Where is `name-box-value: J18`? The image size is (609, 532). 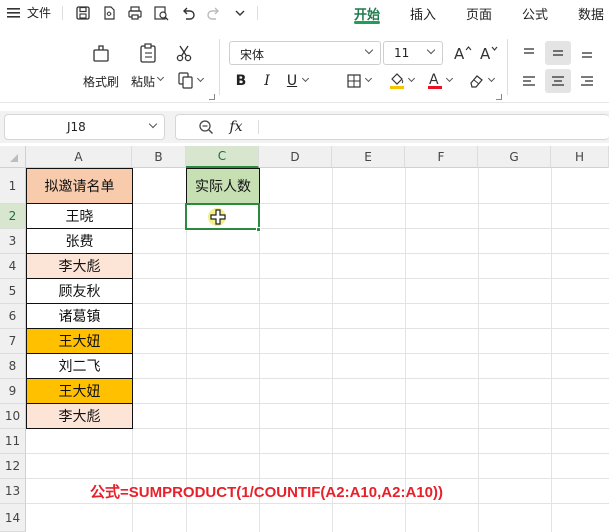
name-box-value: J18 is located at coordinates (76, 127).